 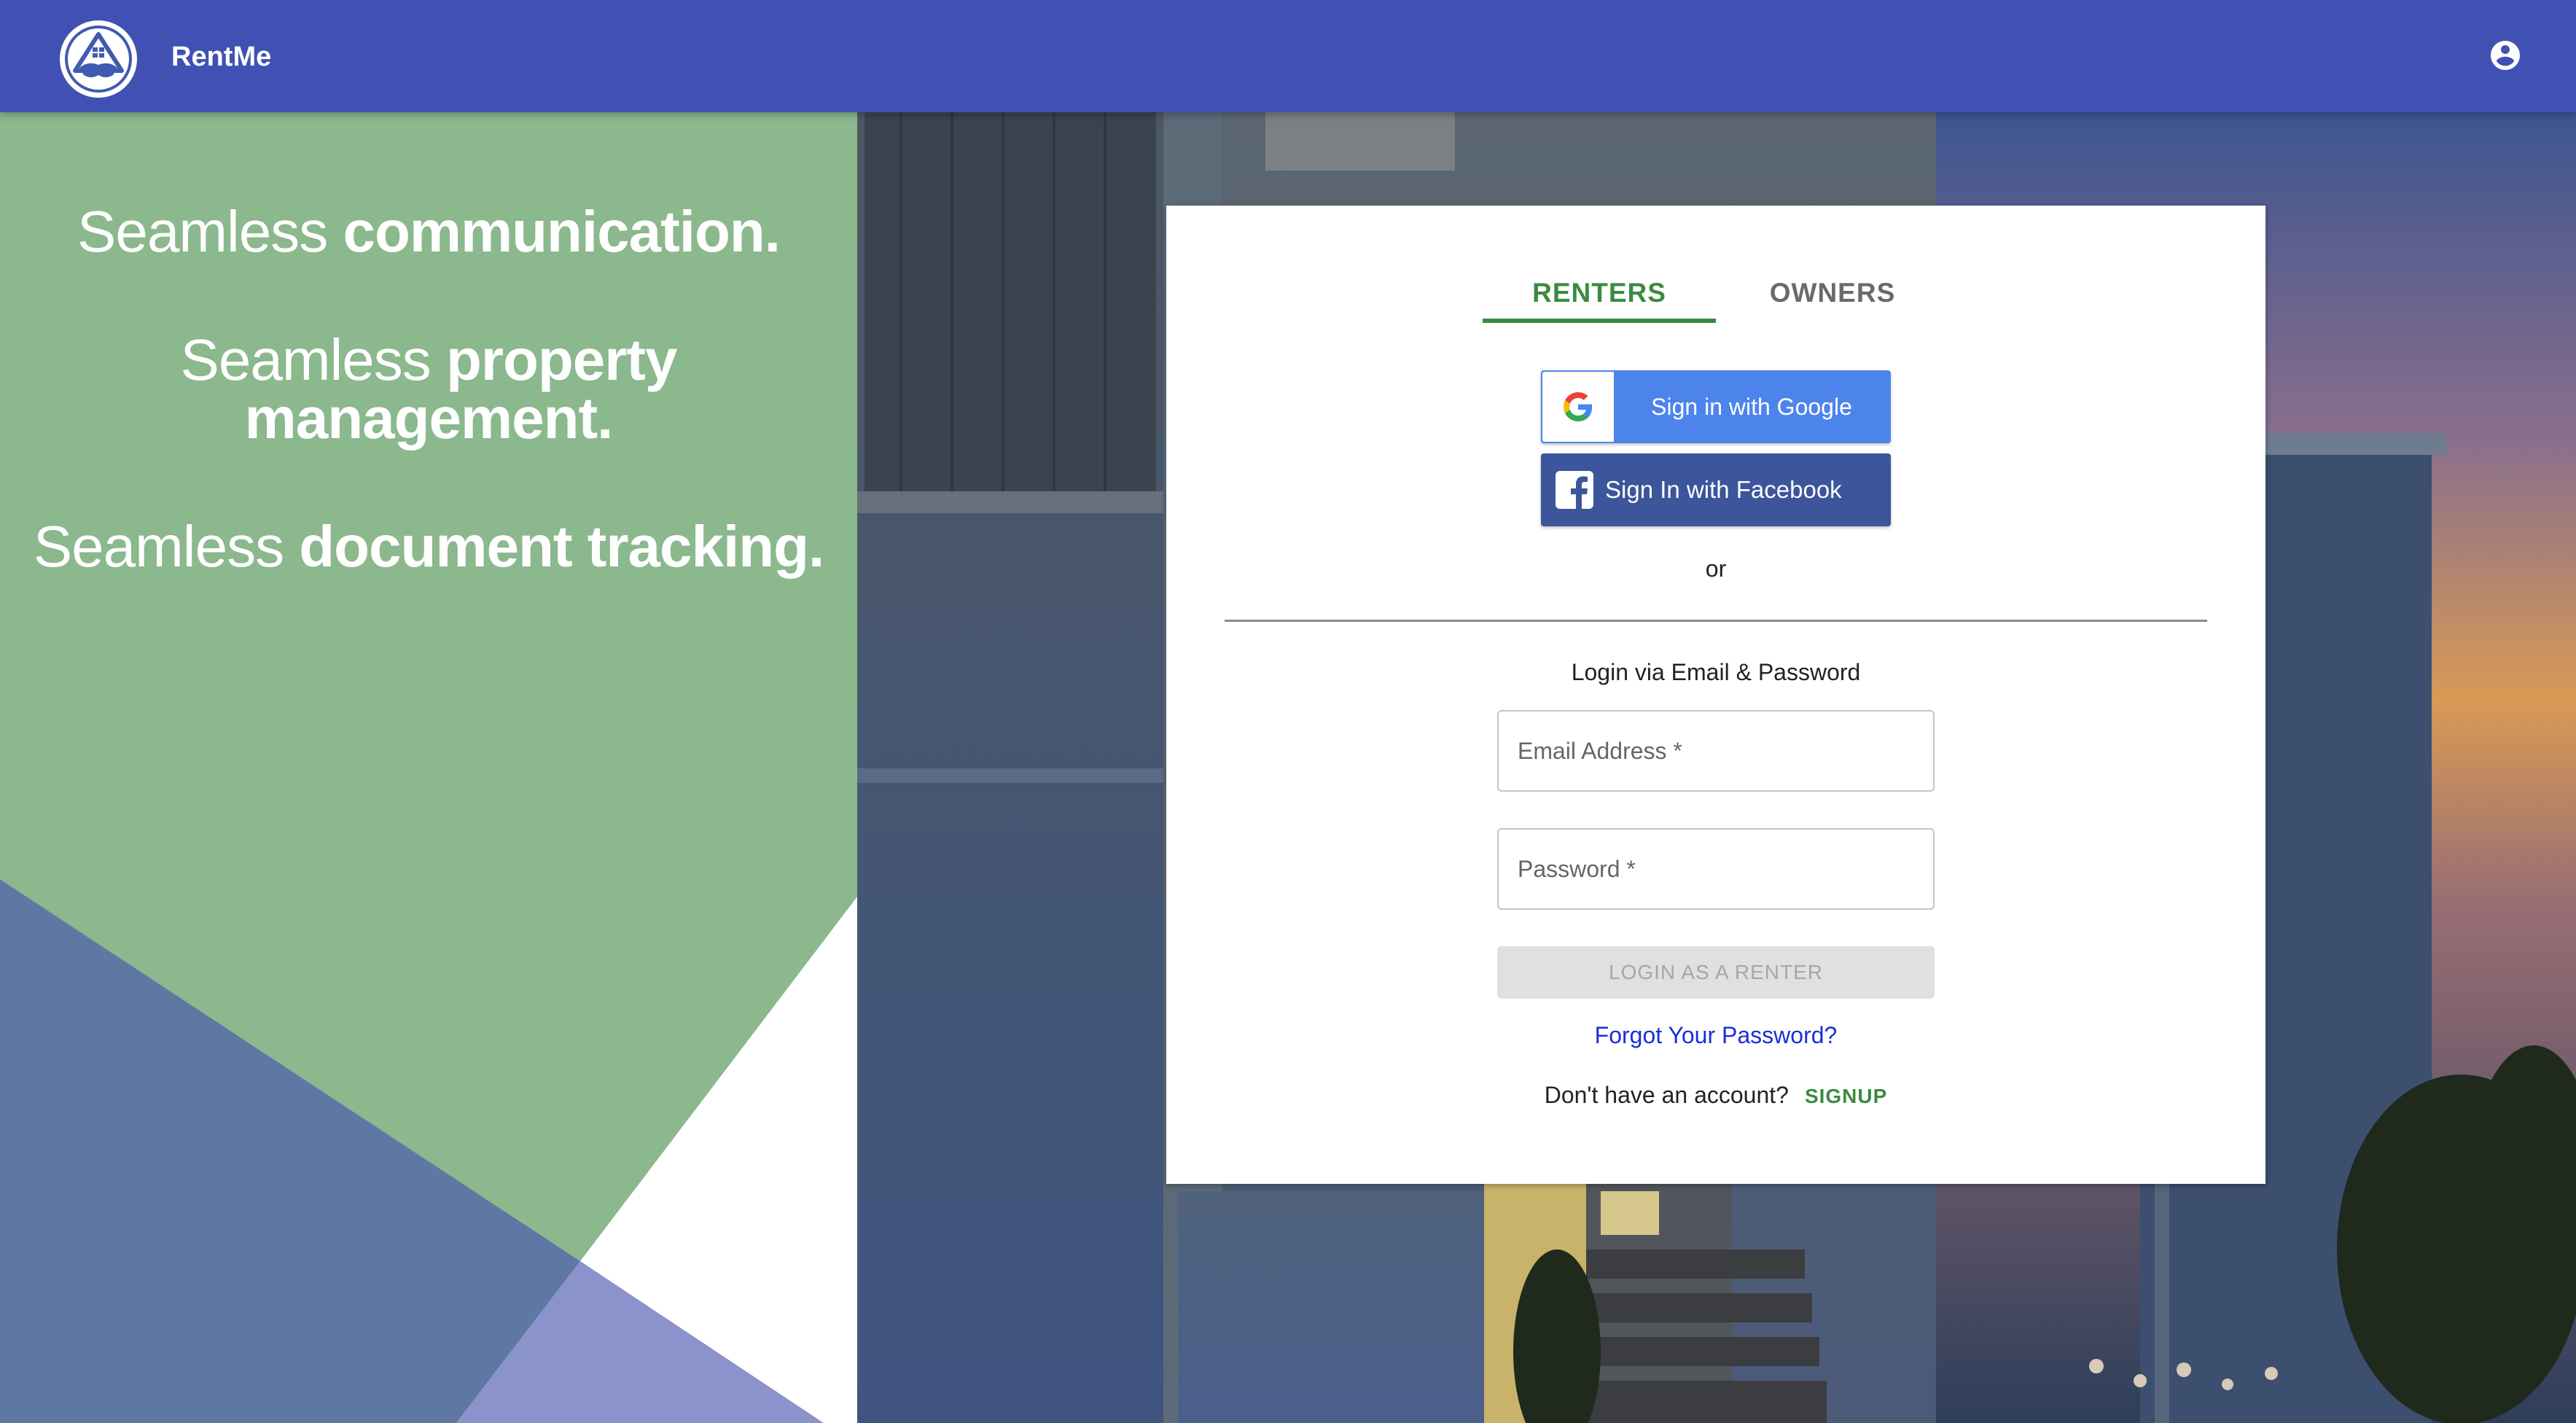 I want to click on signup-row: Don't have an account? SIGNUP, so click(x=1715, y=1095).